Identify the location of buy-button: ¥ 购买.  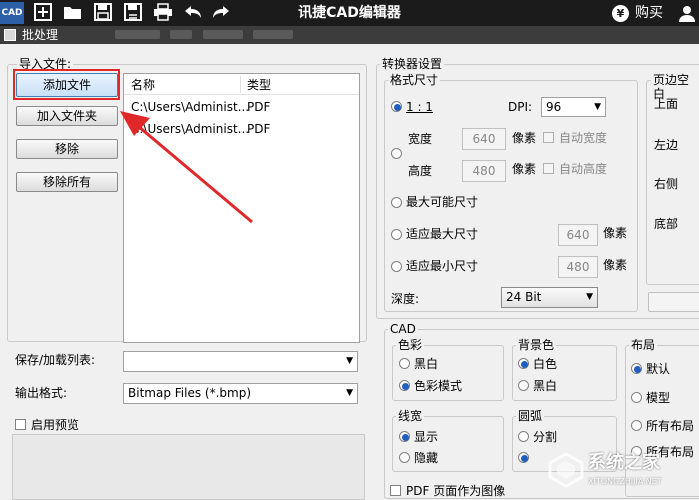
(637, 13).